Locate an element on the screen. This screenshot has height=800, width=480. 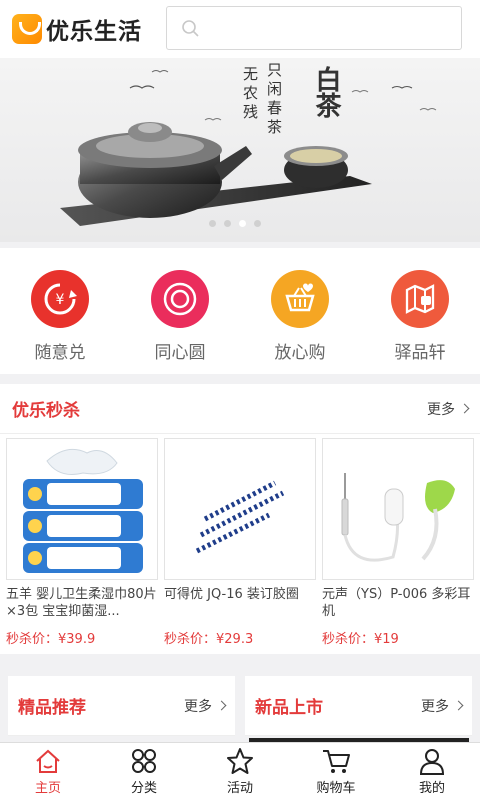
star-icon is located at coordinates (240, 761).